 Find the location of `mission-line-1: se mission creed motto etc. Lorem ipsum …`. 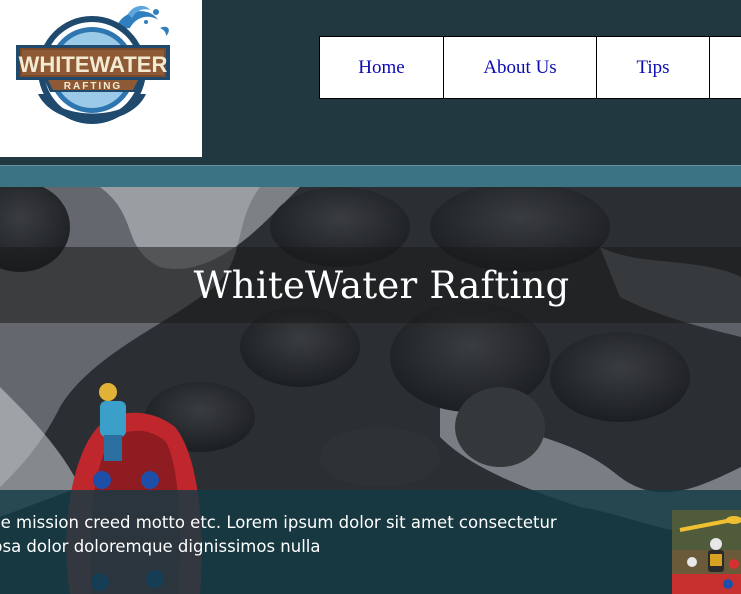

mission-line-1: se mission creed motto etc. Lorem ipsum … is located at coordinates (278, 522).